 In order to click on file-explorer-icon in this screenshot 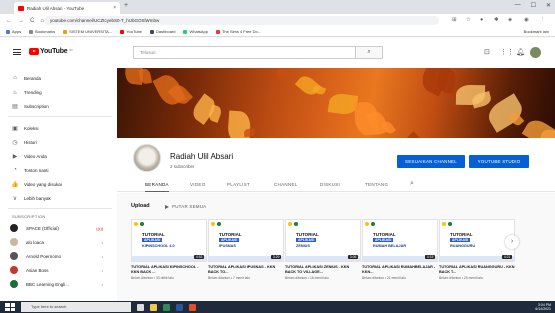, I will do `click(153, 307)`.